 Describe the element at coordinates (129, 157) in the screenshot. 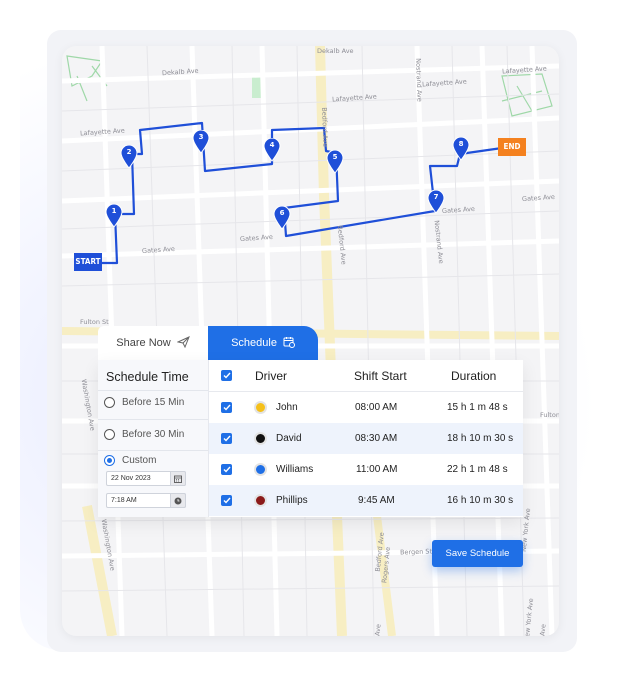

I see `map-pin-2: 2` at that location.